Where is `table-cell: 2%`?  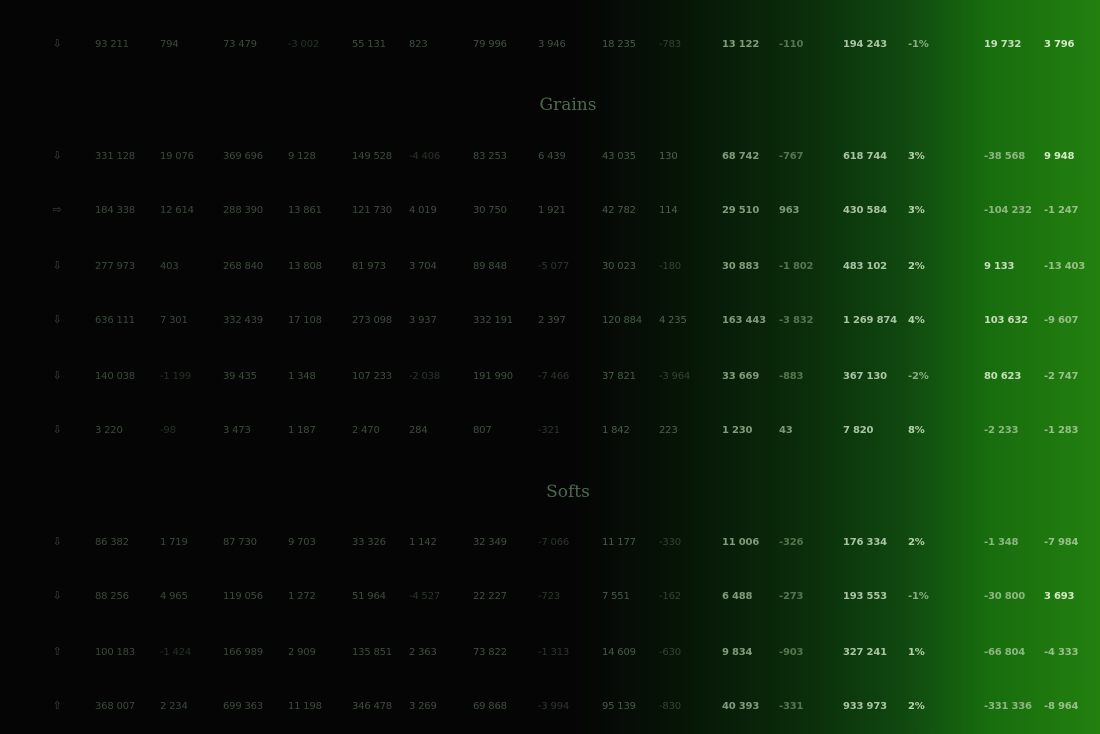
table-cell: 2% is located at coordinates (916, 542).